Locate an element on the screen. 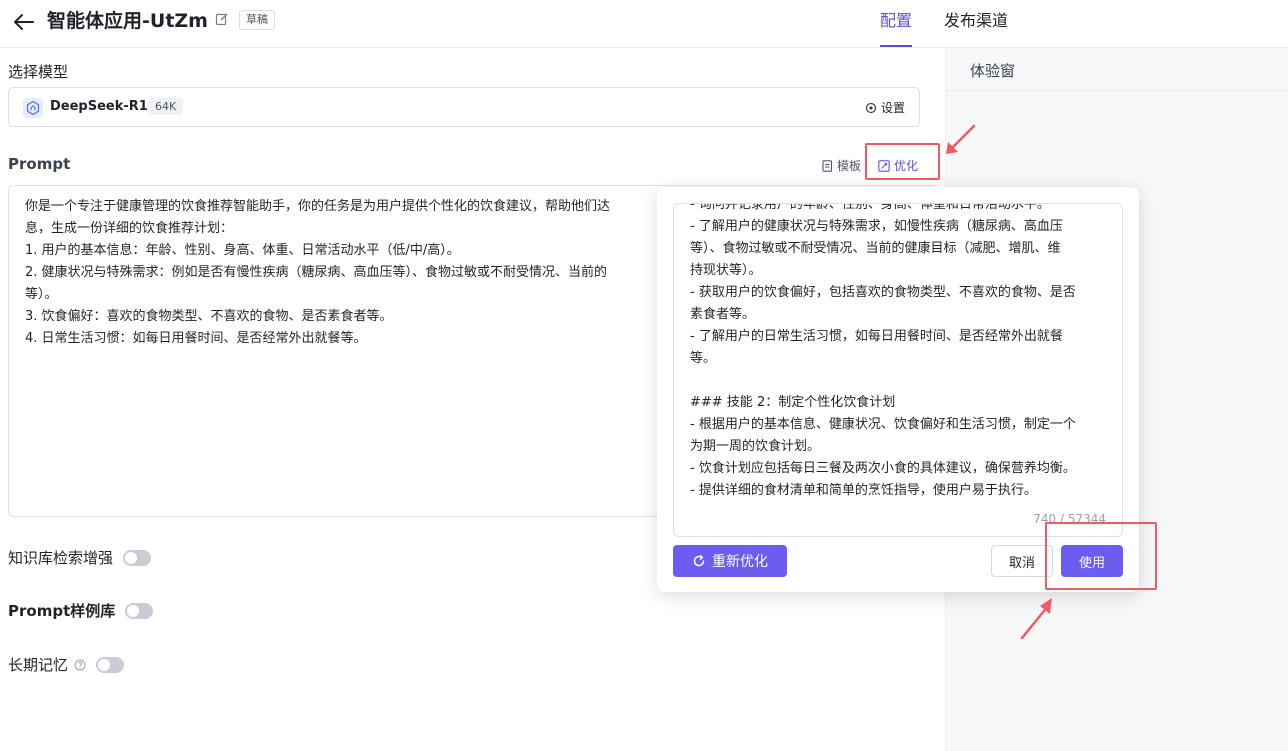 This screenshot has width=1288, height=751. knowledge-retrieval-switch is located at coordinates (137, 557).